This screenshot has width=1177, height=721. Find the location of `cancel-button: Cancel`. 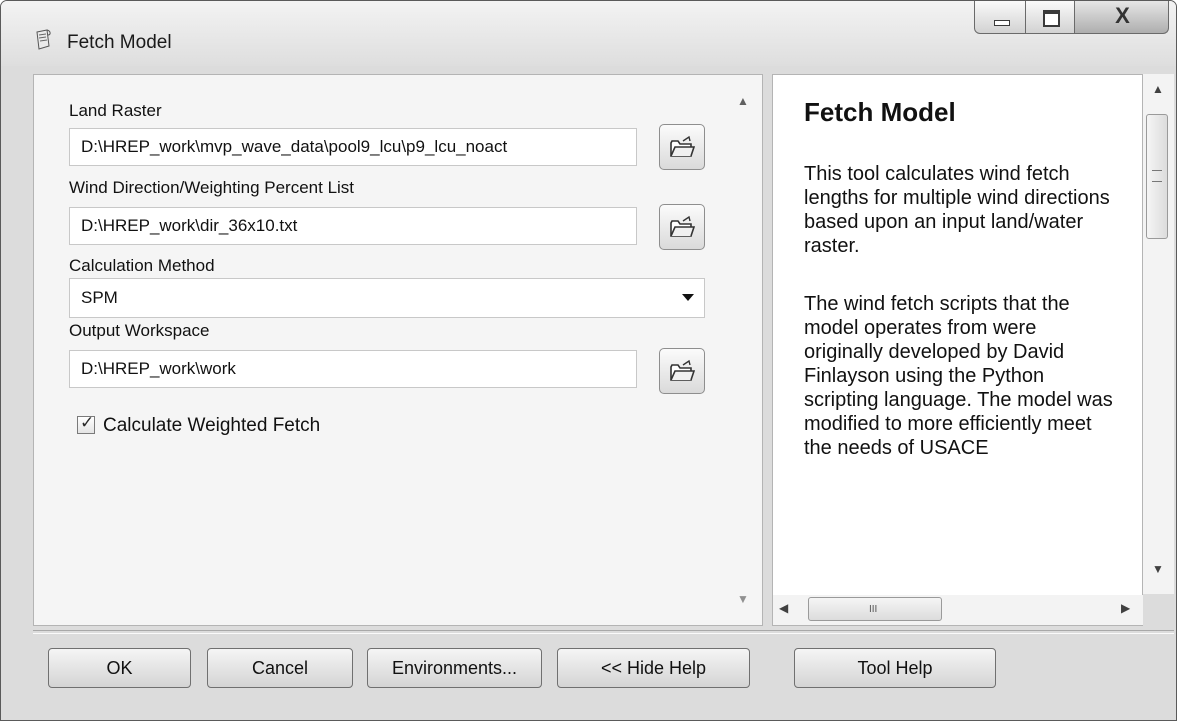

cancel-button: Cancel is located at coordinates (280, 668).